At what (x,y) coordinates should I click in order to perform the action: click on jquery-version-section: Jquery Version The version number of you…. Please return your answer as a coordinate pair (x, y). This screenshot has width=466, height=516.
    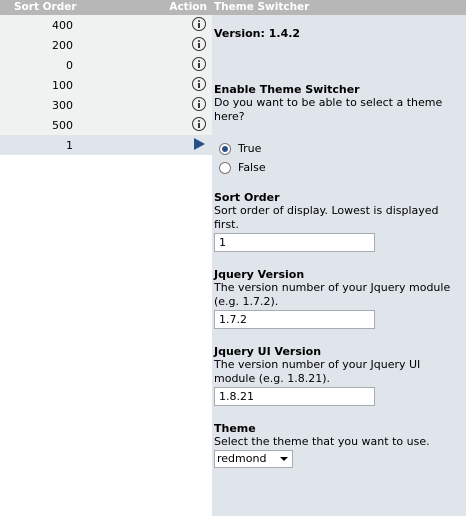
    Looking at the image, I should click on (334, 288).